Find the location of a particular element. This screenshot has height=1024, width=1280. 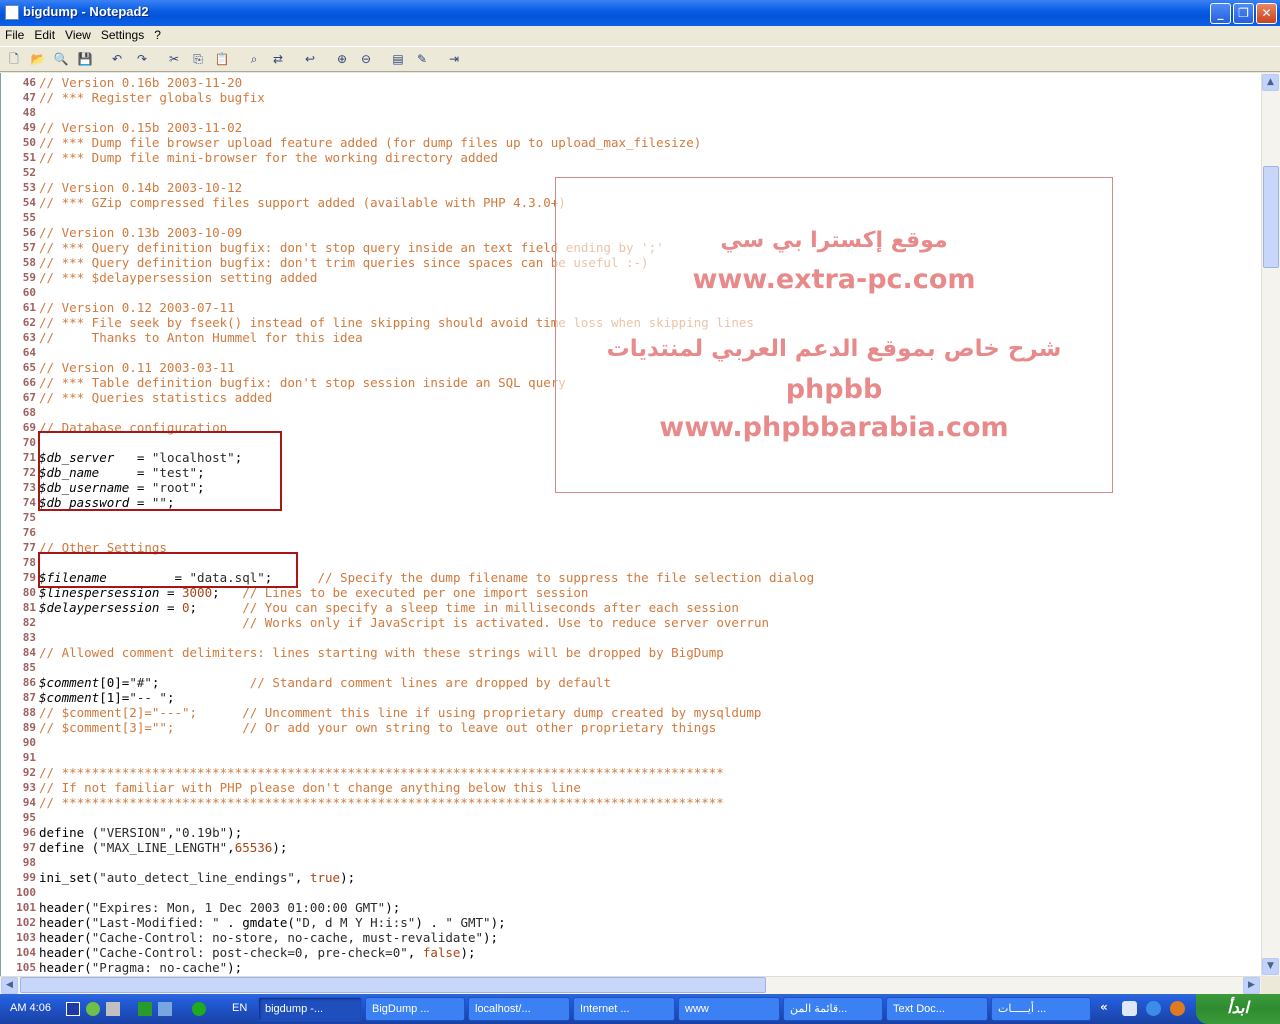

code-token: ); is located at coordinates (280, 847).